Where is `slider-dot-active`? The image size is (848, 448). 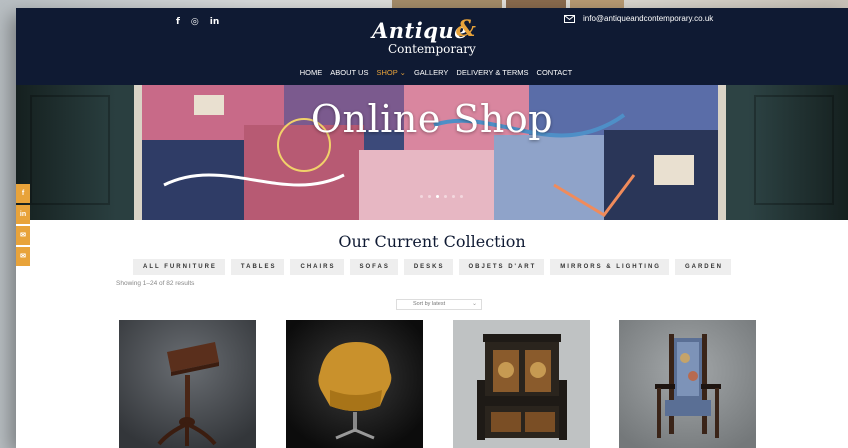 slider-dot-active is located at coordinates (437, 196).